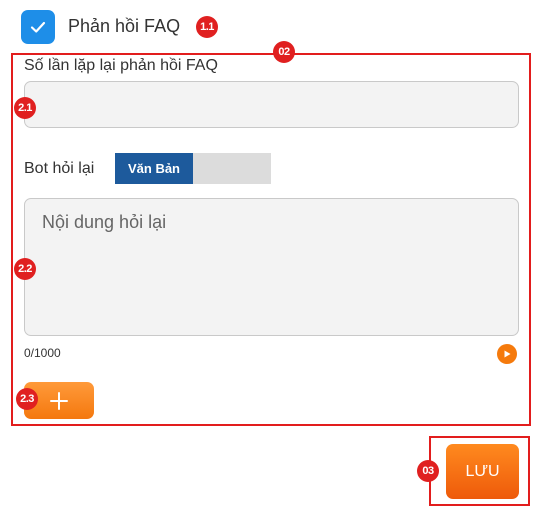 Image resolution: width=542 pixels, height=509 pixels. What do you see at coordinates (59, 168) in the screenshot?
I see `bot-ask-again-label: Bot hỏi lại` at bounding box center [59, 168].